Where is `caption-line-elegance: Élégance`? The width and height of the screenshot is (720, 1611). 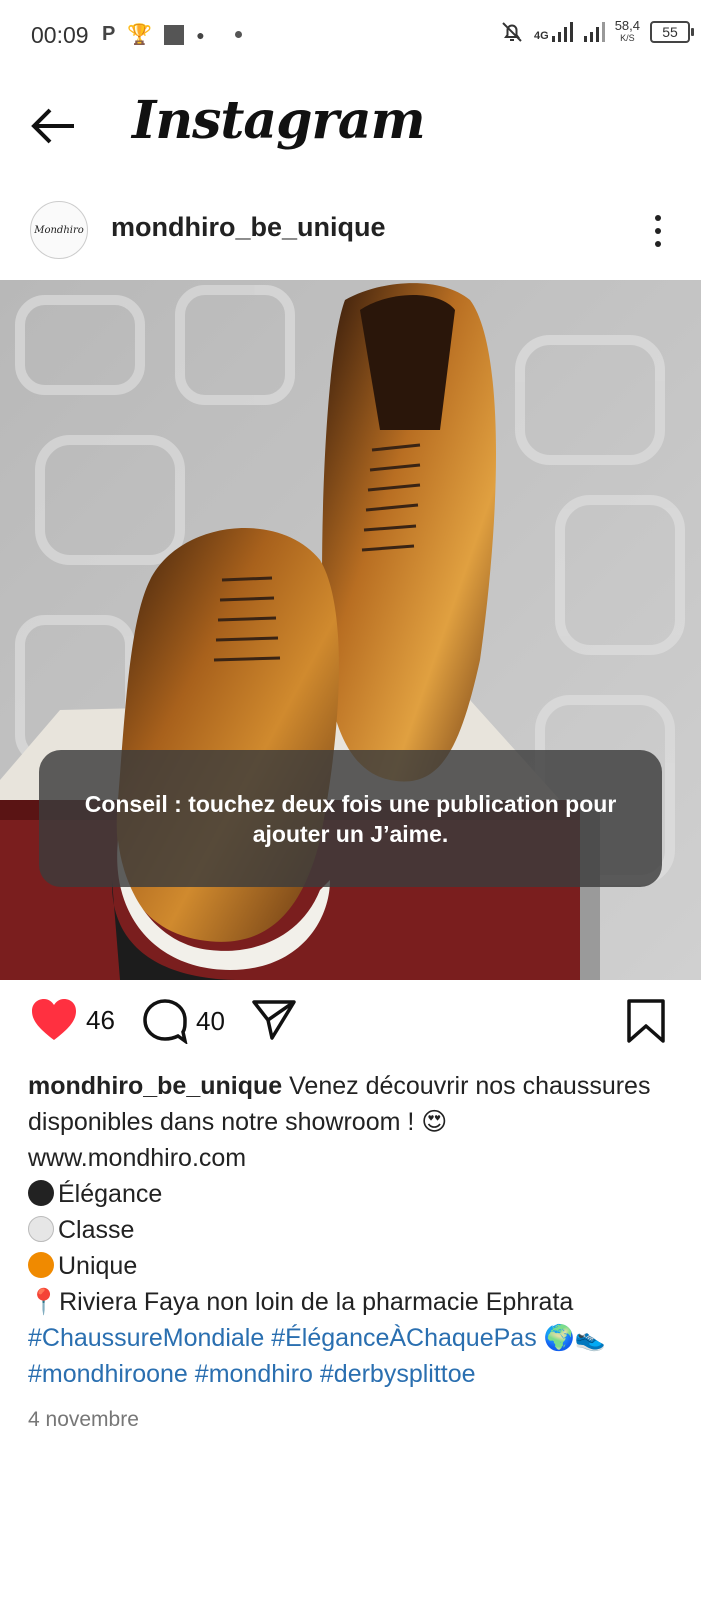 caption-line-elegance: Élégance is located at coordinates (353, 1194).